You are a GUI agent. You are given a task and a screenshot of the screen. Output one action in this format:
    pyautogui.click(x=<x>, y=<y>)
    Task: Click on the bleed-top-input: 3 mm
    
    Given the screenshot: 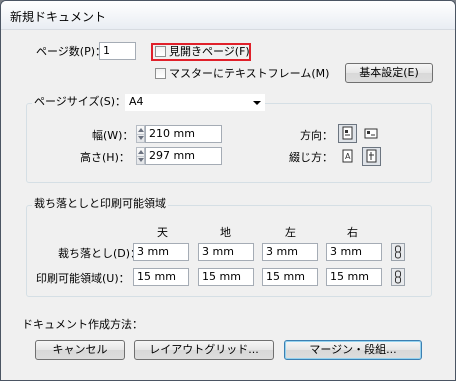 What is the action you would take?
    pyautogui.click(x=161, y=252)
    